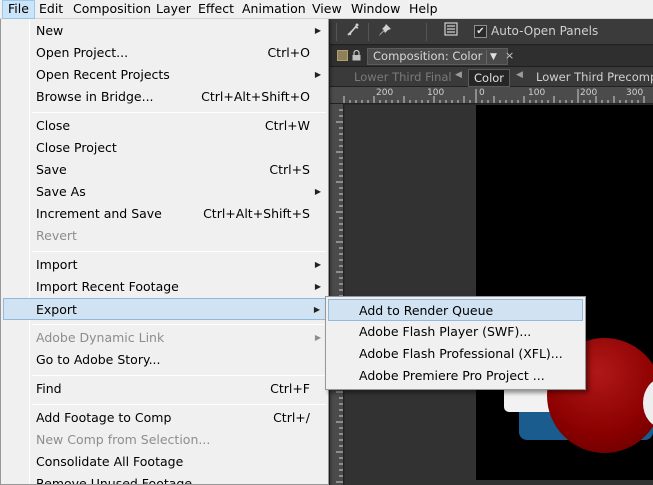 This screenshot has height=485, width=653. I want to click on menu-item-label: Find, so click(49, 388).